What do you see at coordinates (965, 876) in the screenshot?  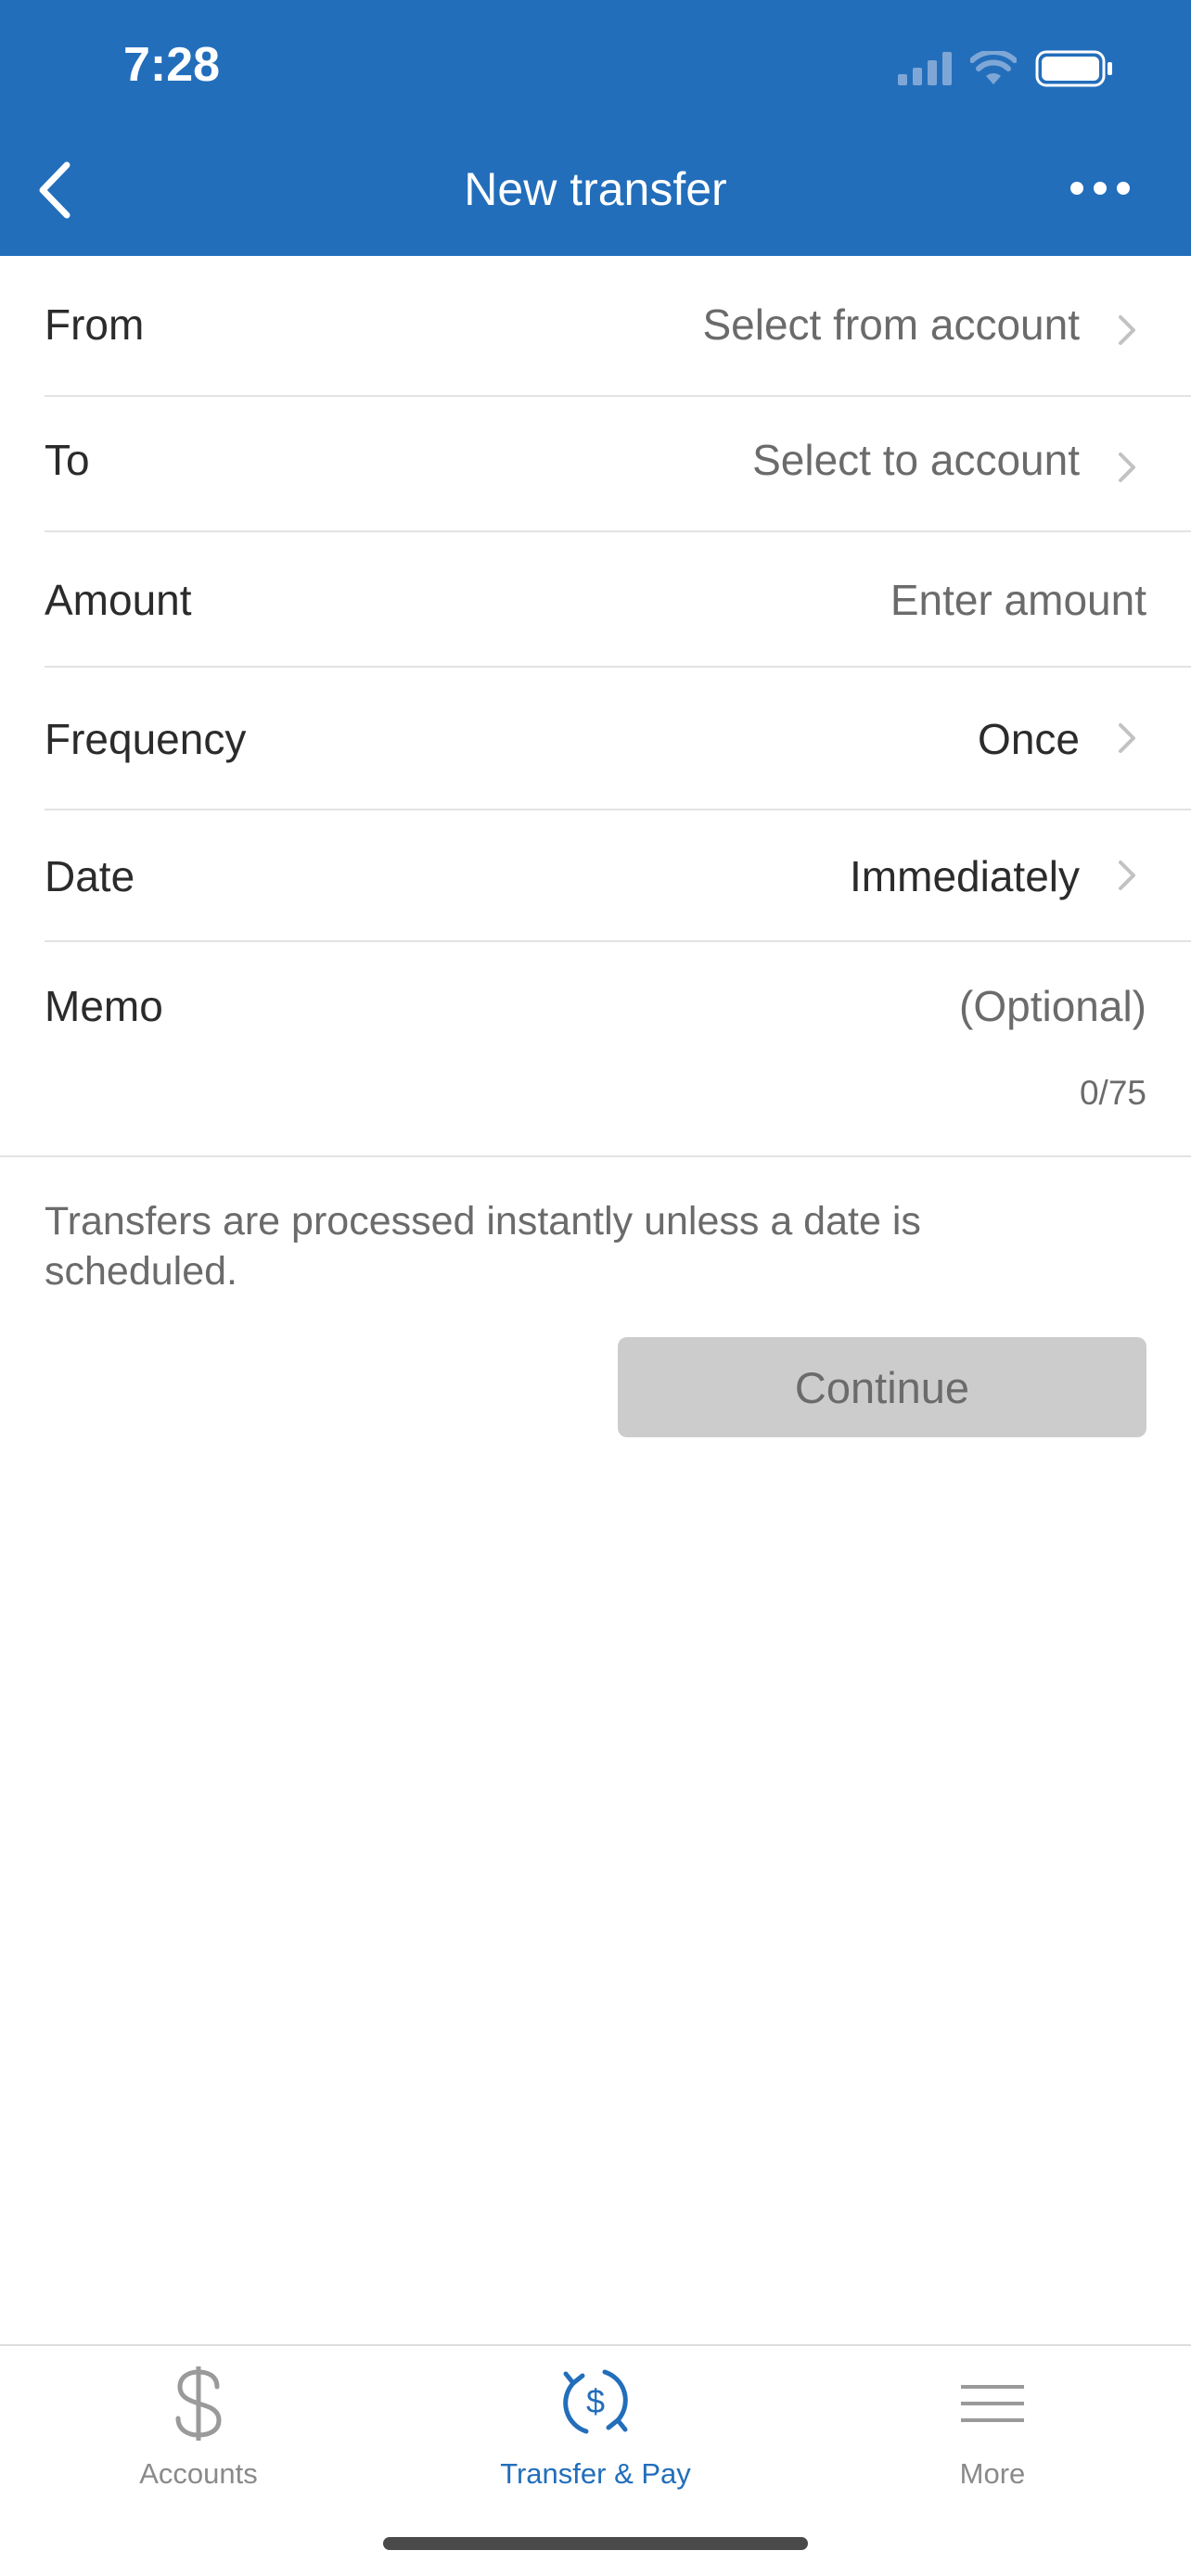 I see `date-value: Immediately` at bounding box center [965, 876].